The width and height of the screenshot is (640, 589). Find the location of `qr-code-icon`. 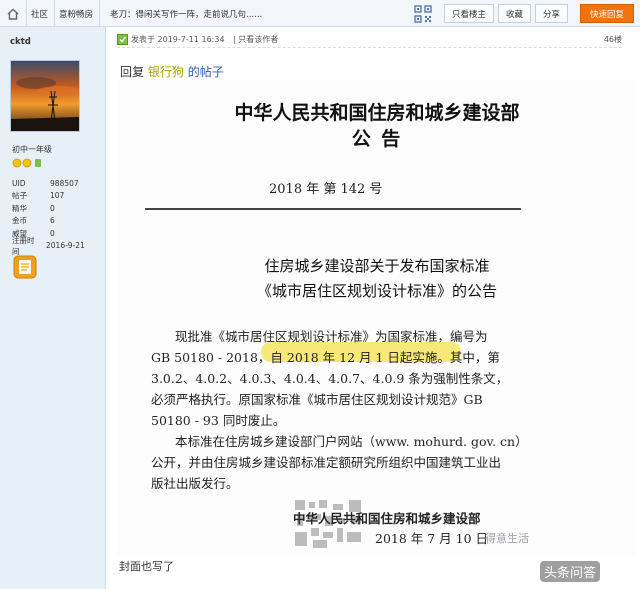

qr-code-icon is located at coordinates (423, 13).